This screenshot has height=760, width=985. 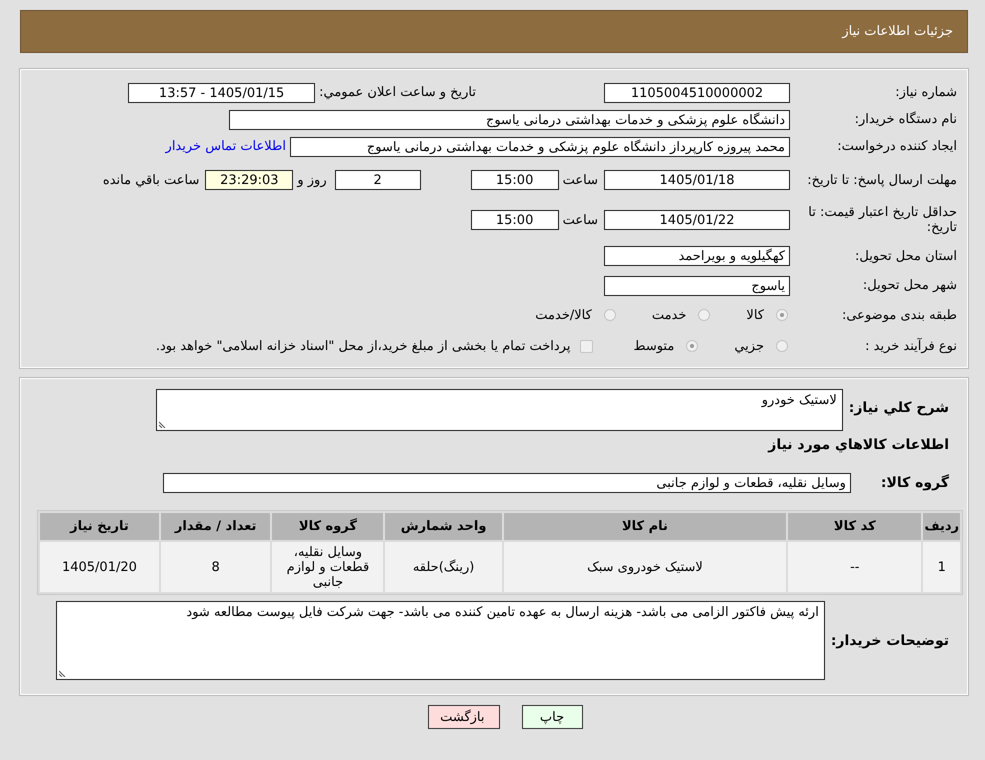 What do you see at coordinates (464, 717) in the screenshot?
I see `back-button: بازگشت` at bounding box center [464, 717].